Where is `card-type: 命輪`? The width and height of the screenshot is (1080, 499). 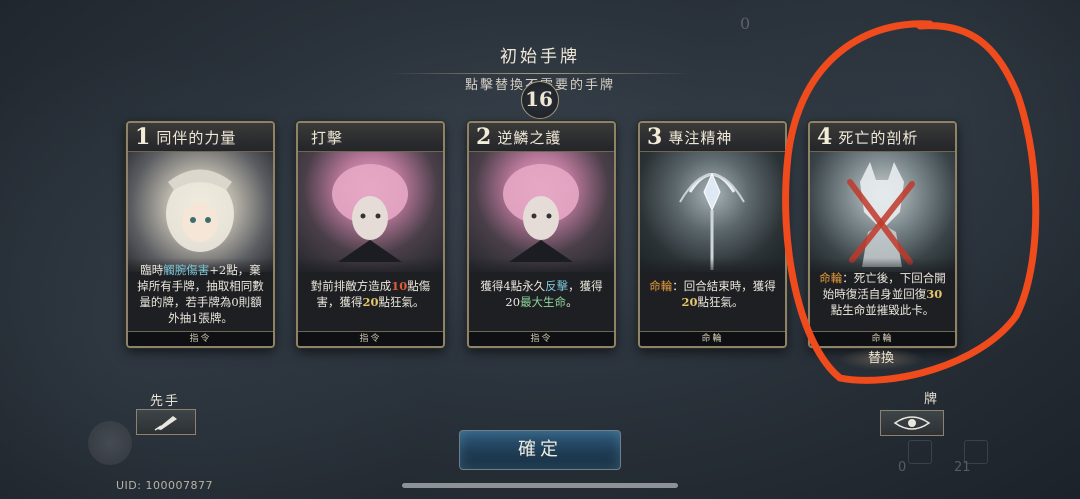
card-type: 命輪 is located at coordinates (712, 338).